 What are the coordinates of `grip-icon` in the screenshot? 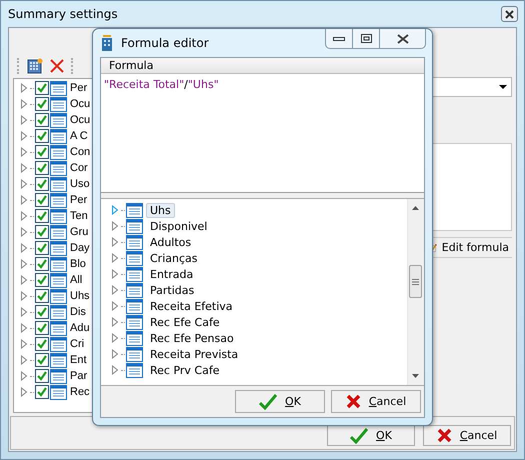 It's located at (415, 281).